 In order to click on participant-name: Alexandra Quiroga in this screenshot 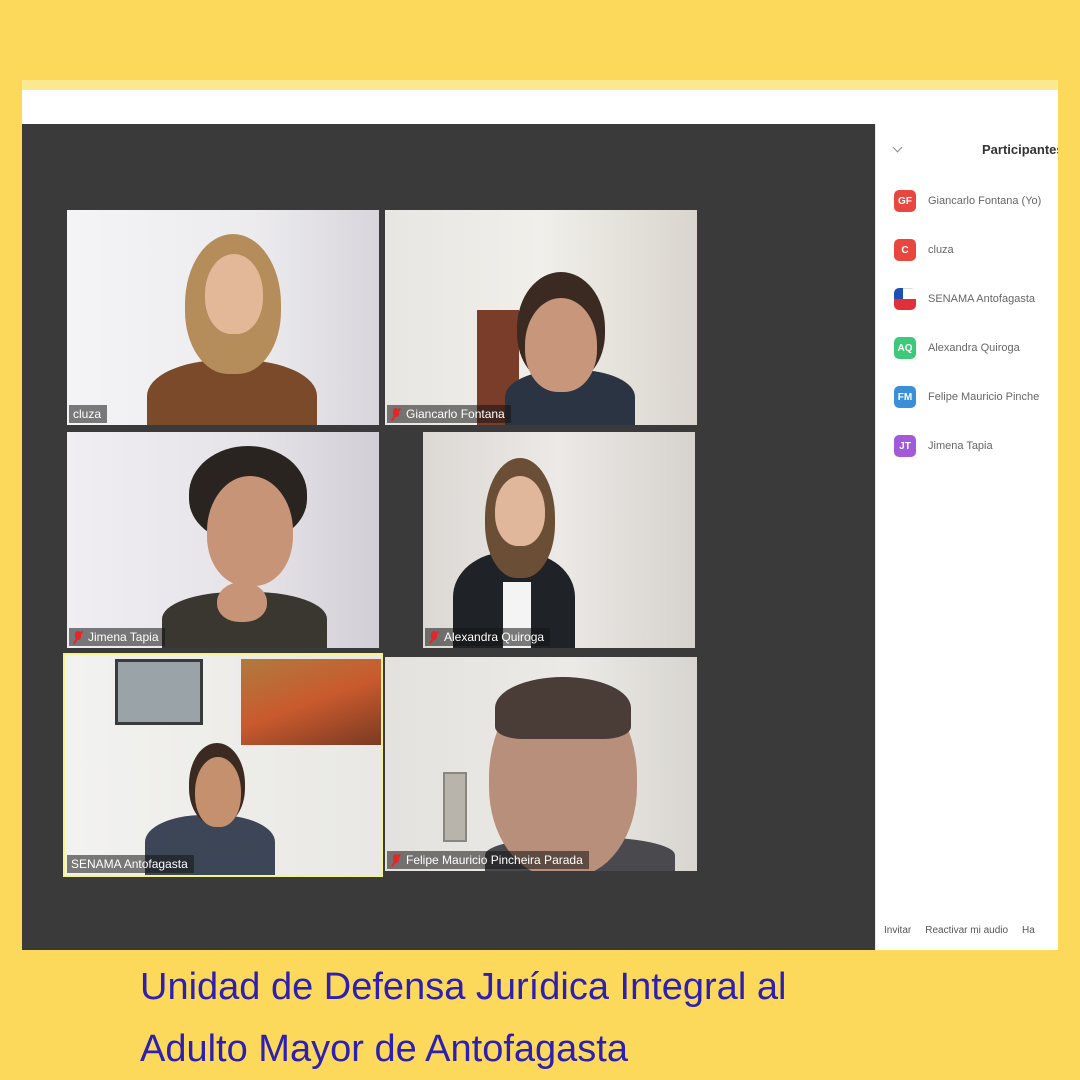, I will do `click(974, 348)`.